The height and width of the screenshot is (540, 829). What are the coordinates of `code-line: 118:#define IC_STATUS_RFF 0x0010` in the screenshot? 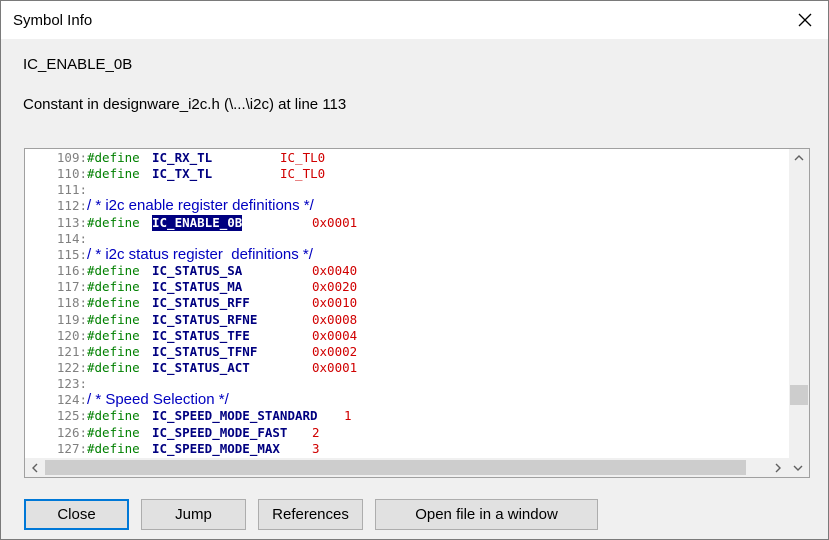 It's located at (405, 303).